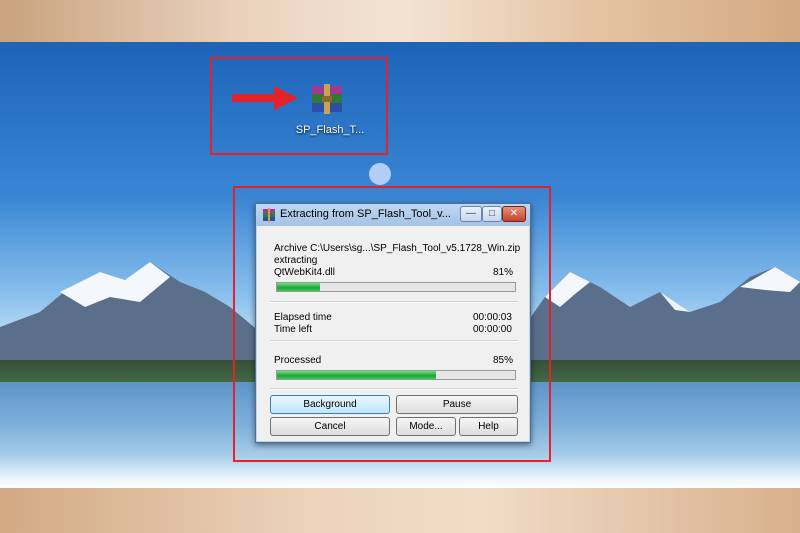  Describe the element at coordinates (503, 360) in the screenshot. I see `processed-percent-text: 85%` at that location.